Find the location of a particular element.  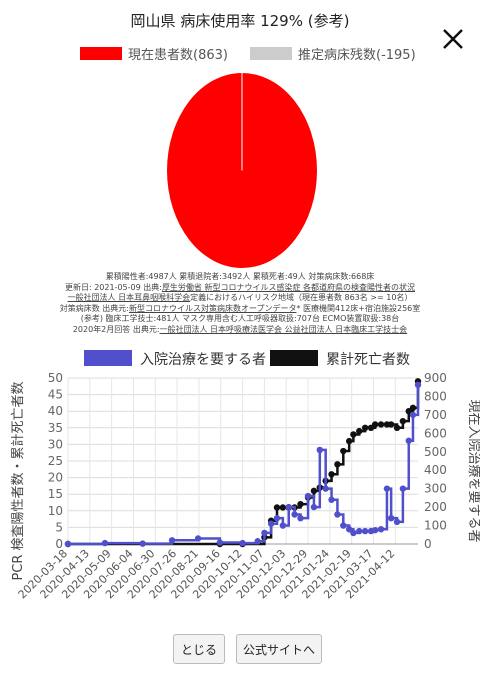

pie-legend-item-current: 現在患者数(863) is located at coordinates (154, 53).